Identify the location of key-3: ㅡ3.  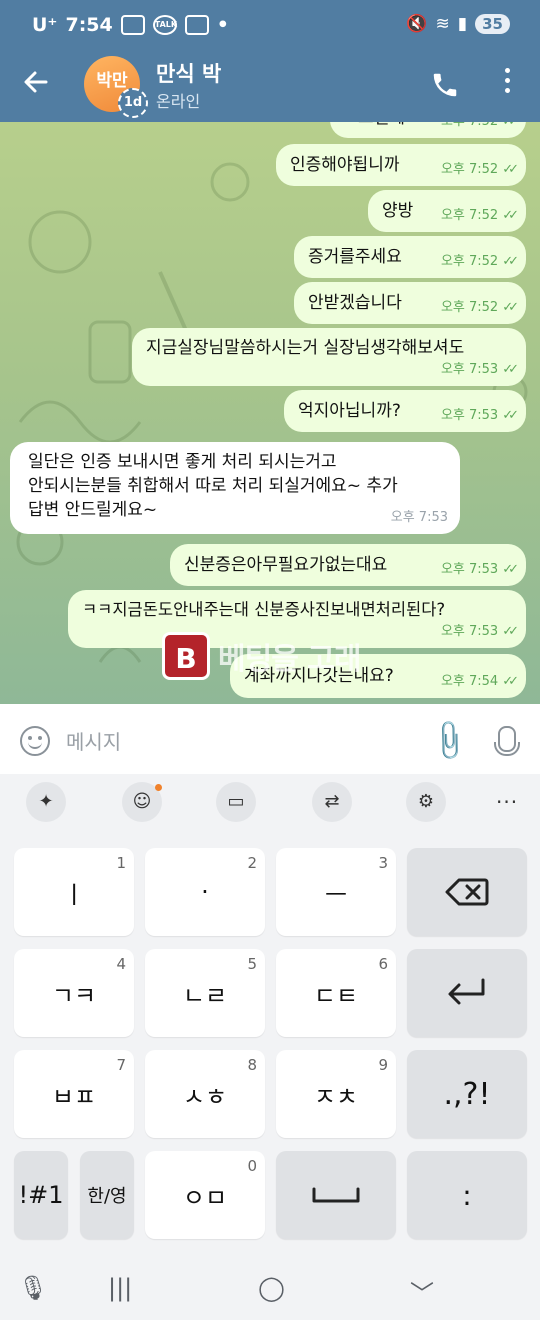
(336, 892).